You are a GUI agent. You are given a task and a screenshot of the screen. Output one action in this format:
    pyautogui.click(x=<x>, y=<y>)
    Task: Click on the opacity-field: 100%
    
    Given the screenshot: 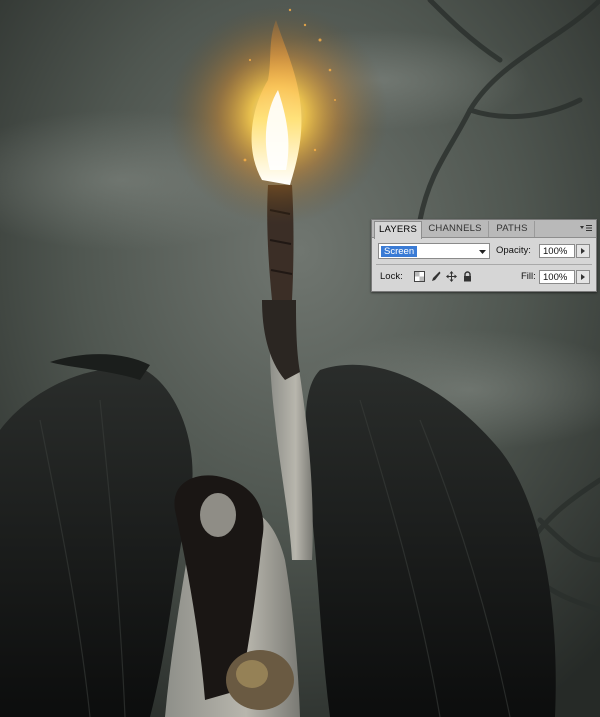 What is the action you would take?
    pyautogui.click(x=557, y=251)
    